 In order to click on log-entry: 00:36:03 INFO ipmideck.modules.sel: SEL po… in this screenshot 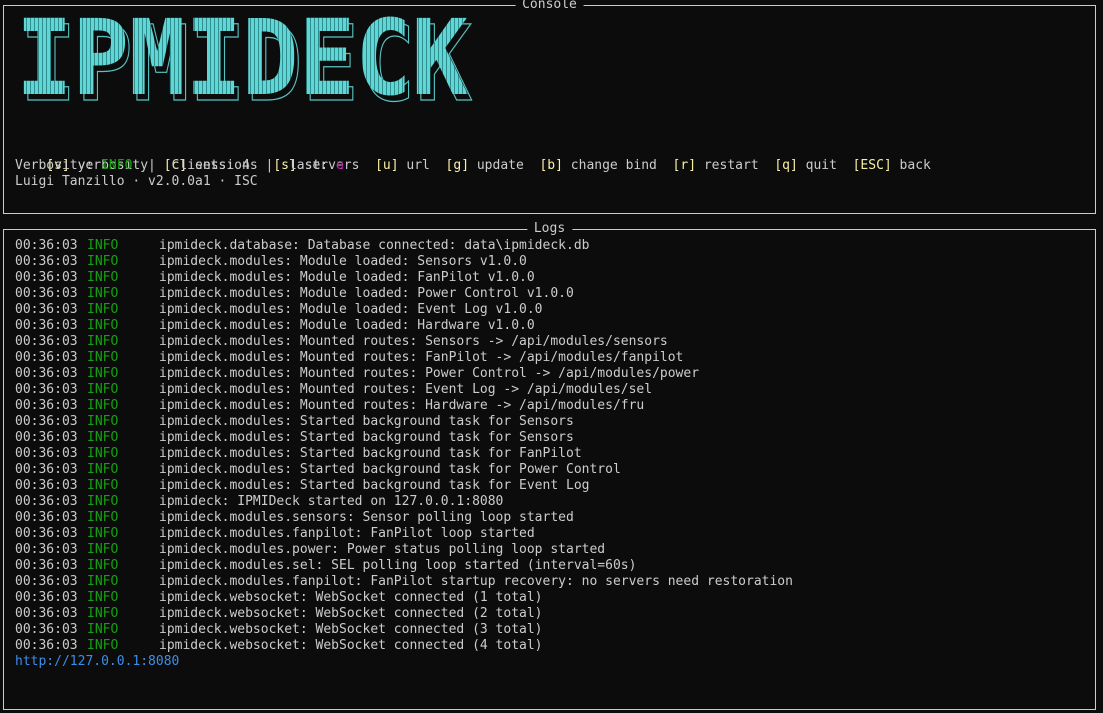, I will do `click(404, 566)`.